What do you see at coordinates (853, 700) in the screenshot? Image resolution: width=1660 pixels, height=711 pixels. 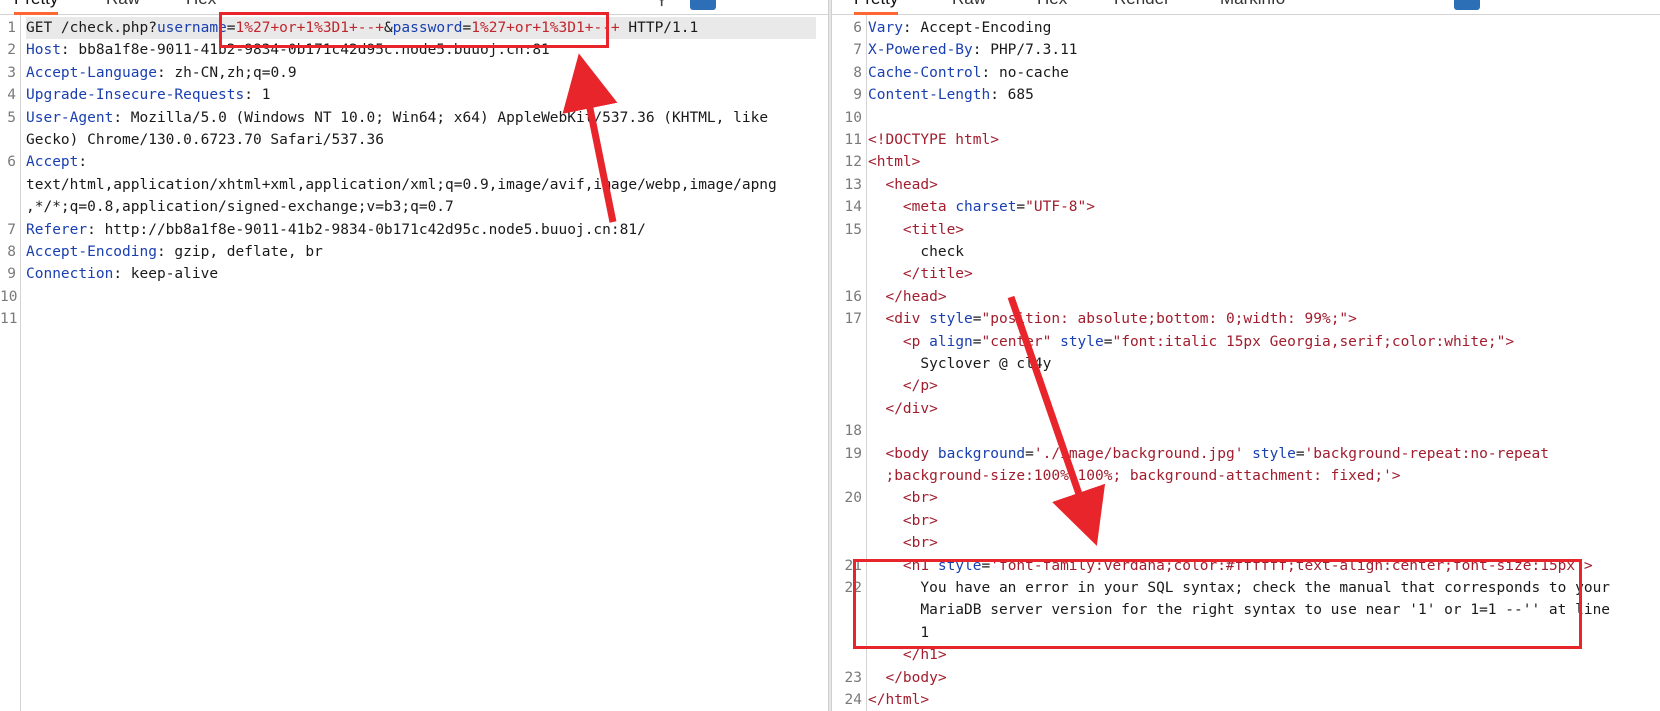 I see `line-number: 24` at bounding box center [853, 700].